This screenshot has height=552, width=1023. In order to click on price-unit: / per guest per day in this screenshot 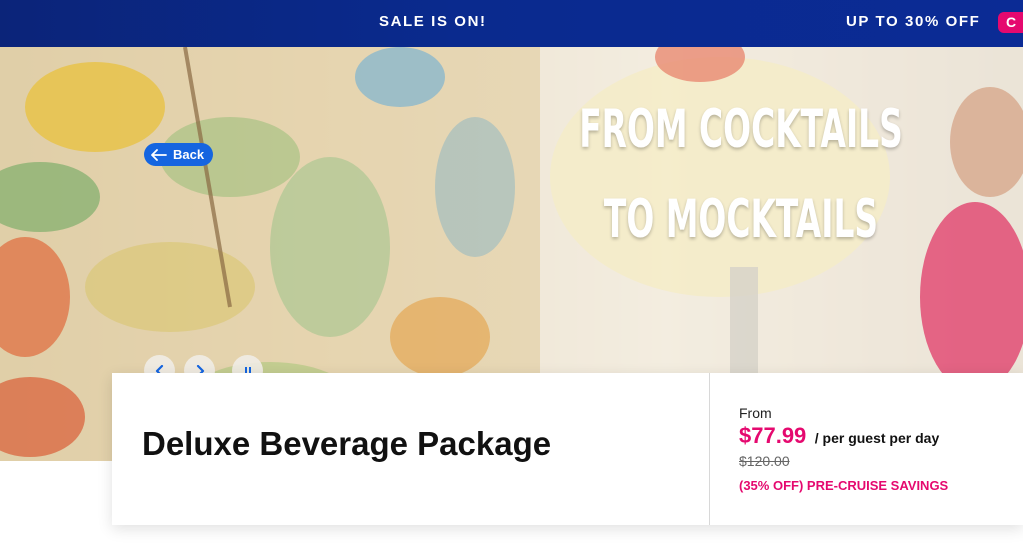, I will do `click(877, 438)`.